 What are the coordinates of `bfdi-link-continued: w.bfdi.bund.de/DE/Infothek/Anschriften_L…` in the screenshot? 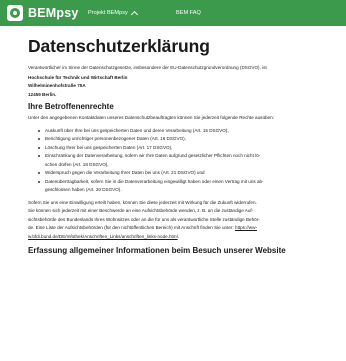 It's located at (103, 236).